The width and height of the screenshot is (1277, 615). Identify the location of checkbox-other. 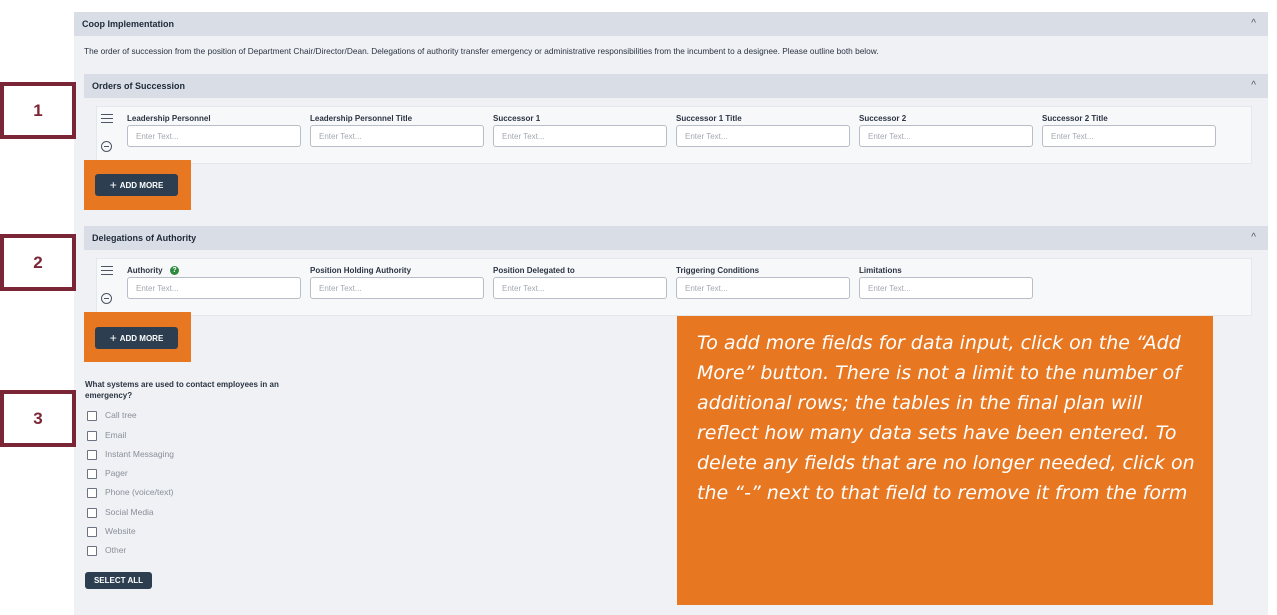
(92, 551).